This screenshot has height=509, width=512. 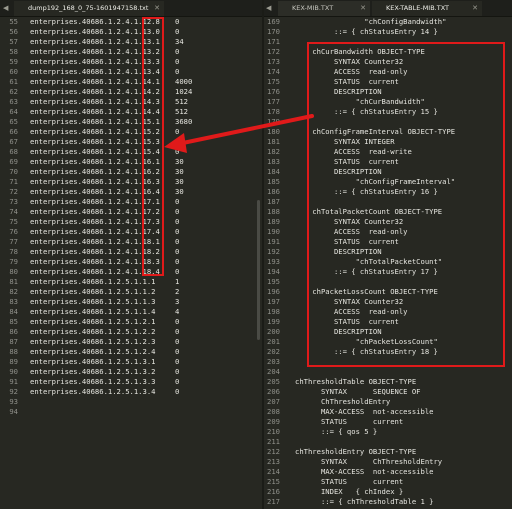 I want to click on arrow-shaft, so click(x=245, y=130).